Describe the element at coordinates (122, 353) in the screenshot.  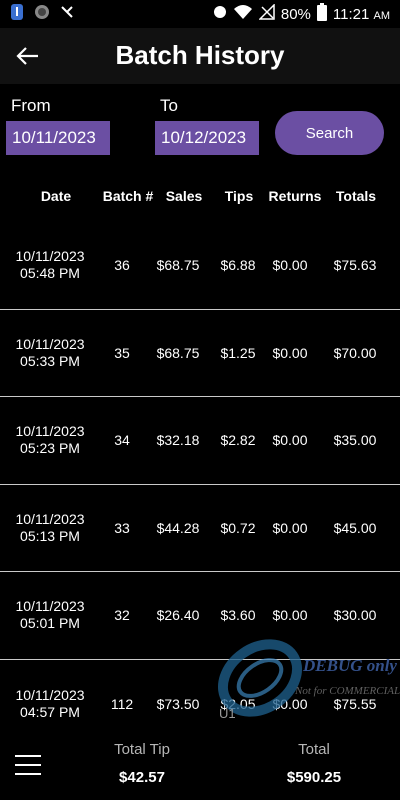
I see `row-batch: 35` at that location.